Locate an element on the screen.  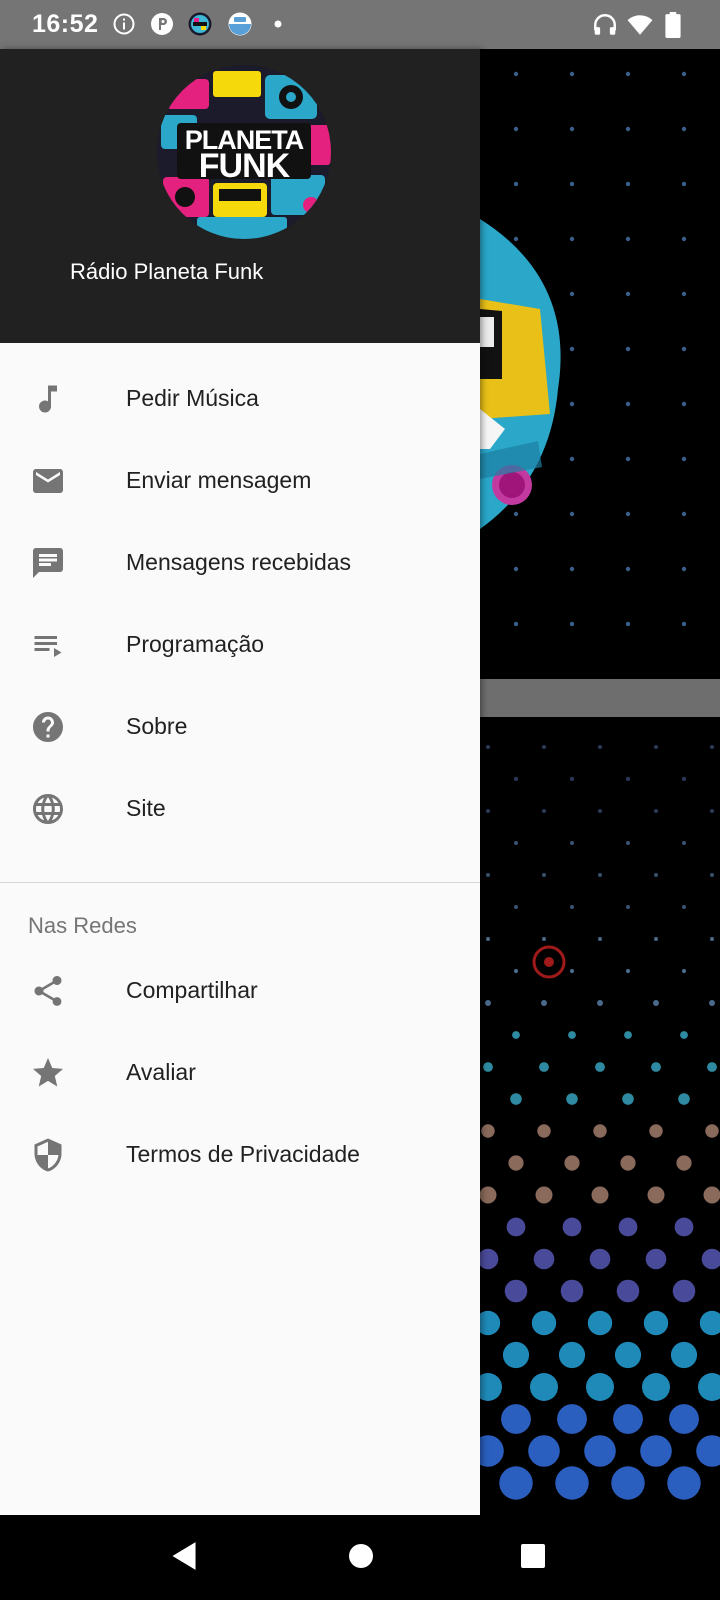
home-icon is located at coordinates (361, 1556).